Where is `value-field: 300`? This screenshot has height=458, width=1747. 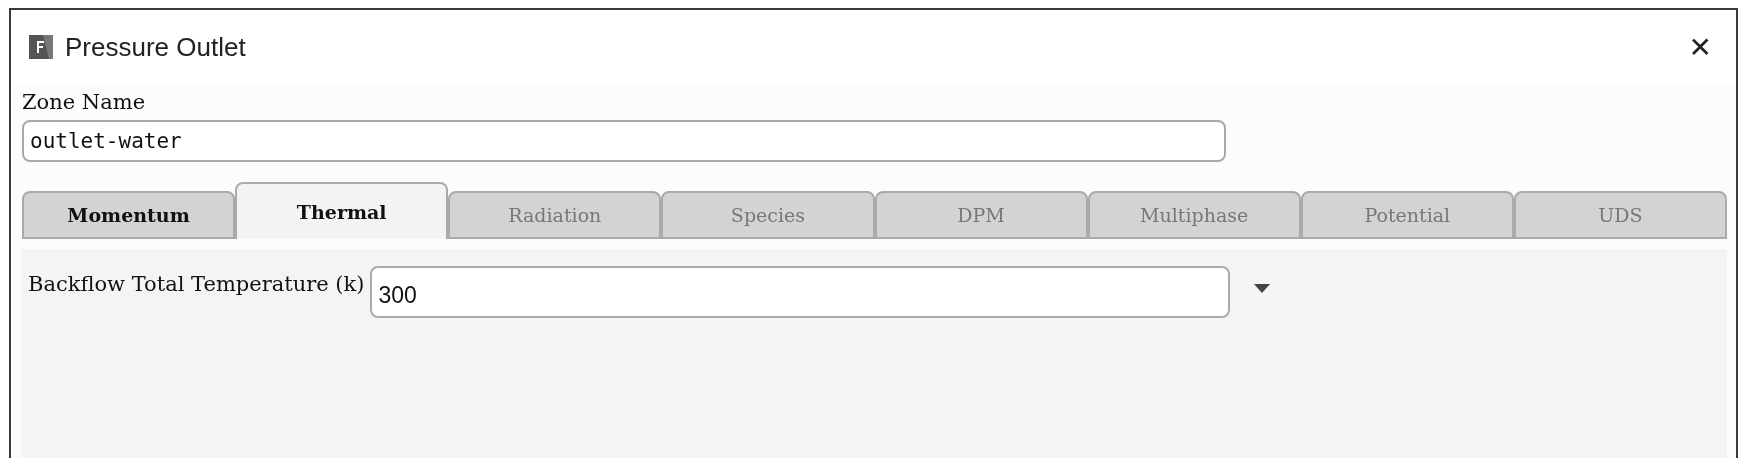
value-field: 300 is located at coordinates (800, 292).